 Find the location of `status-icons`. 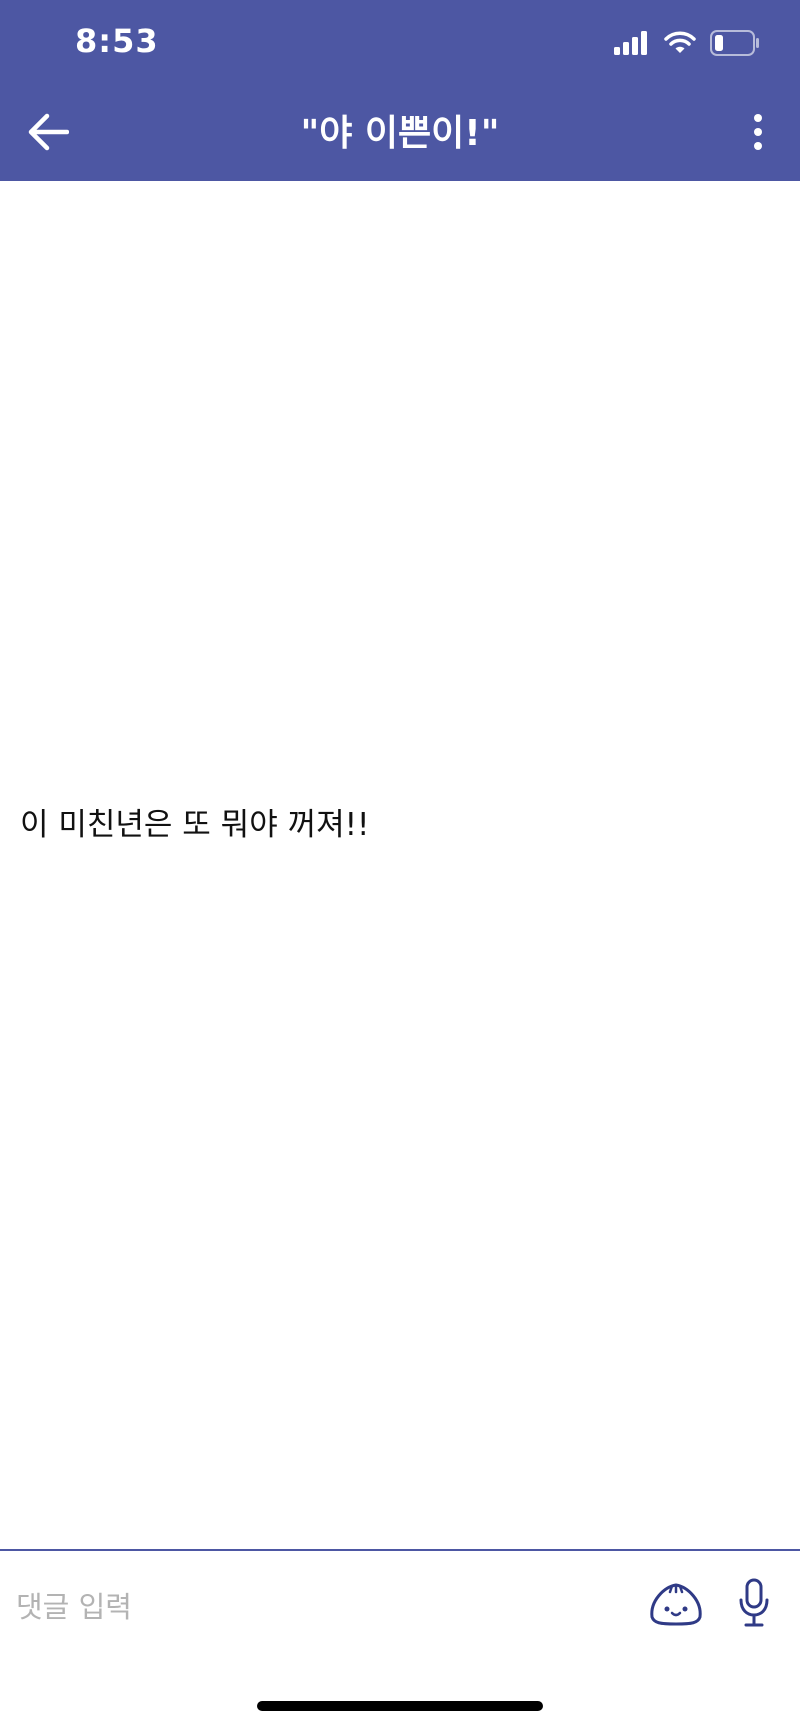

status-icons is located at coordinates (687, 45).